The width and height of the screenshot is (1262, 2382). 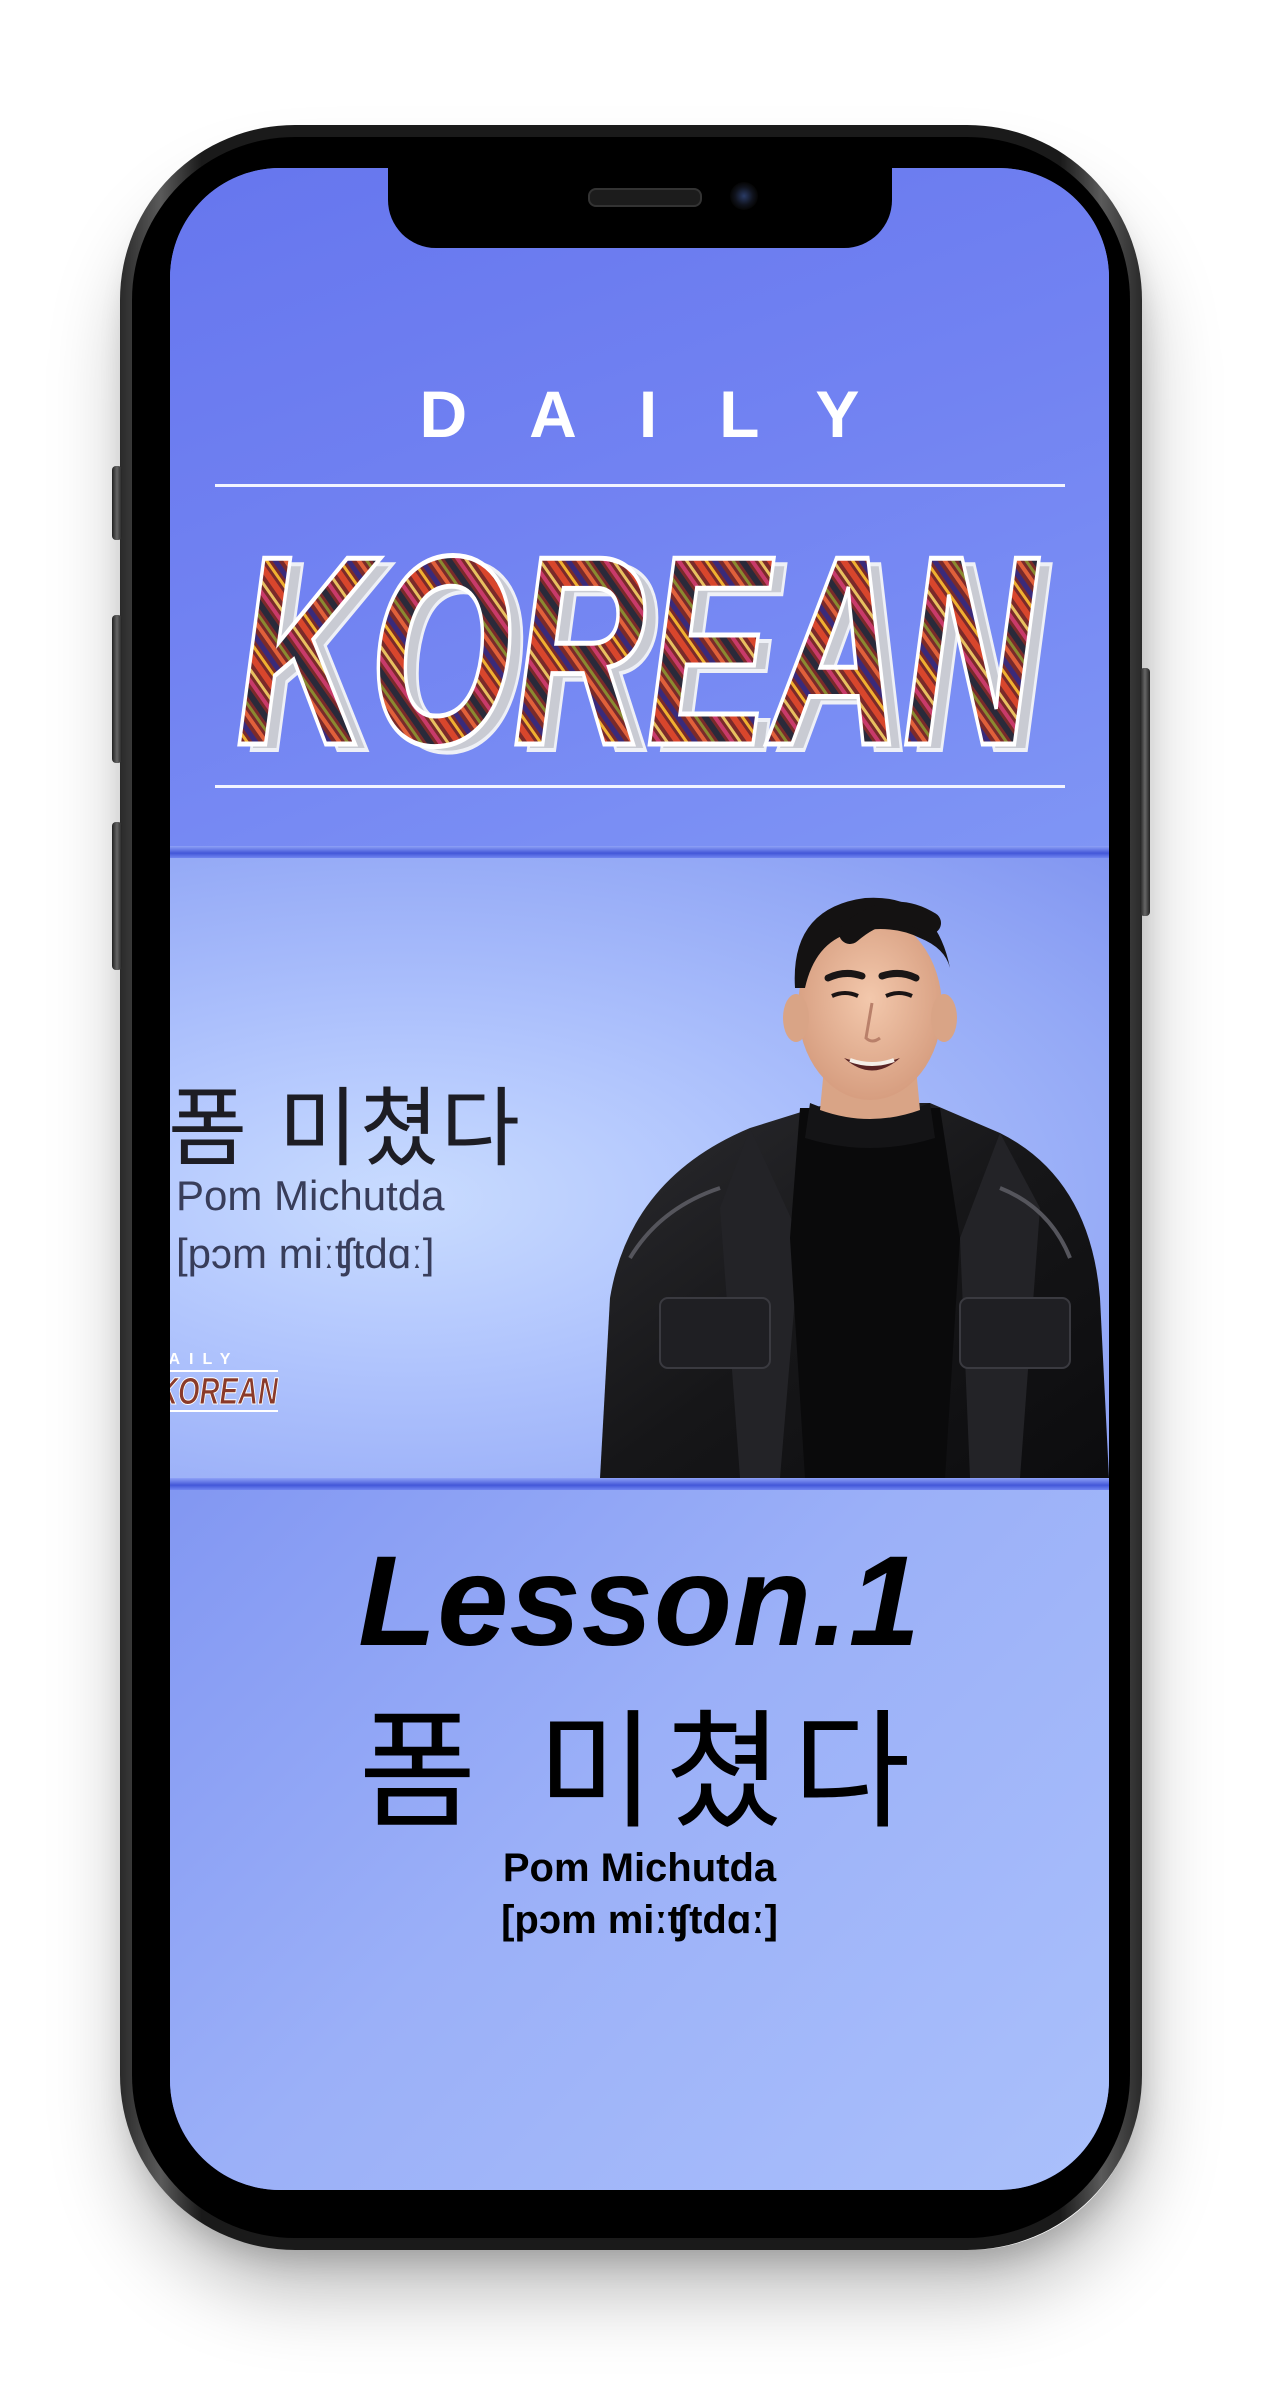 I want to click on logo-rule-bottom, so click(x=640, y=786).